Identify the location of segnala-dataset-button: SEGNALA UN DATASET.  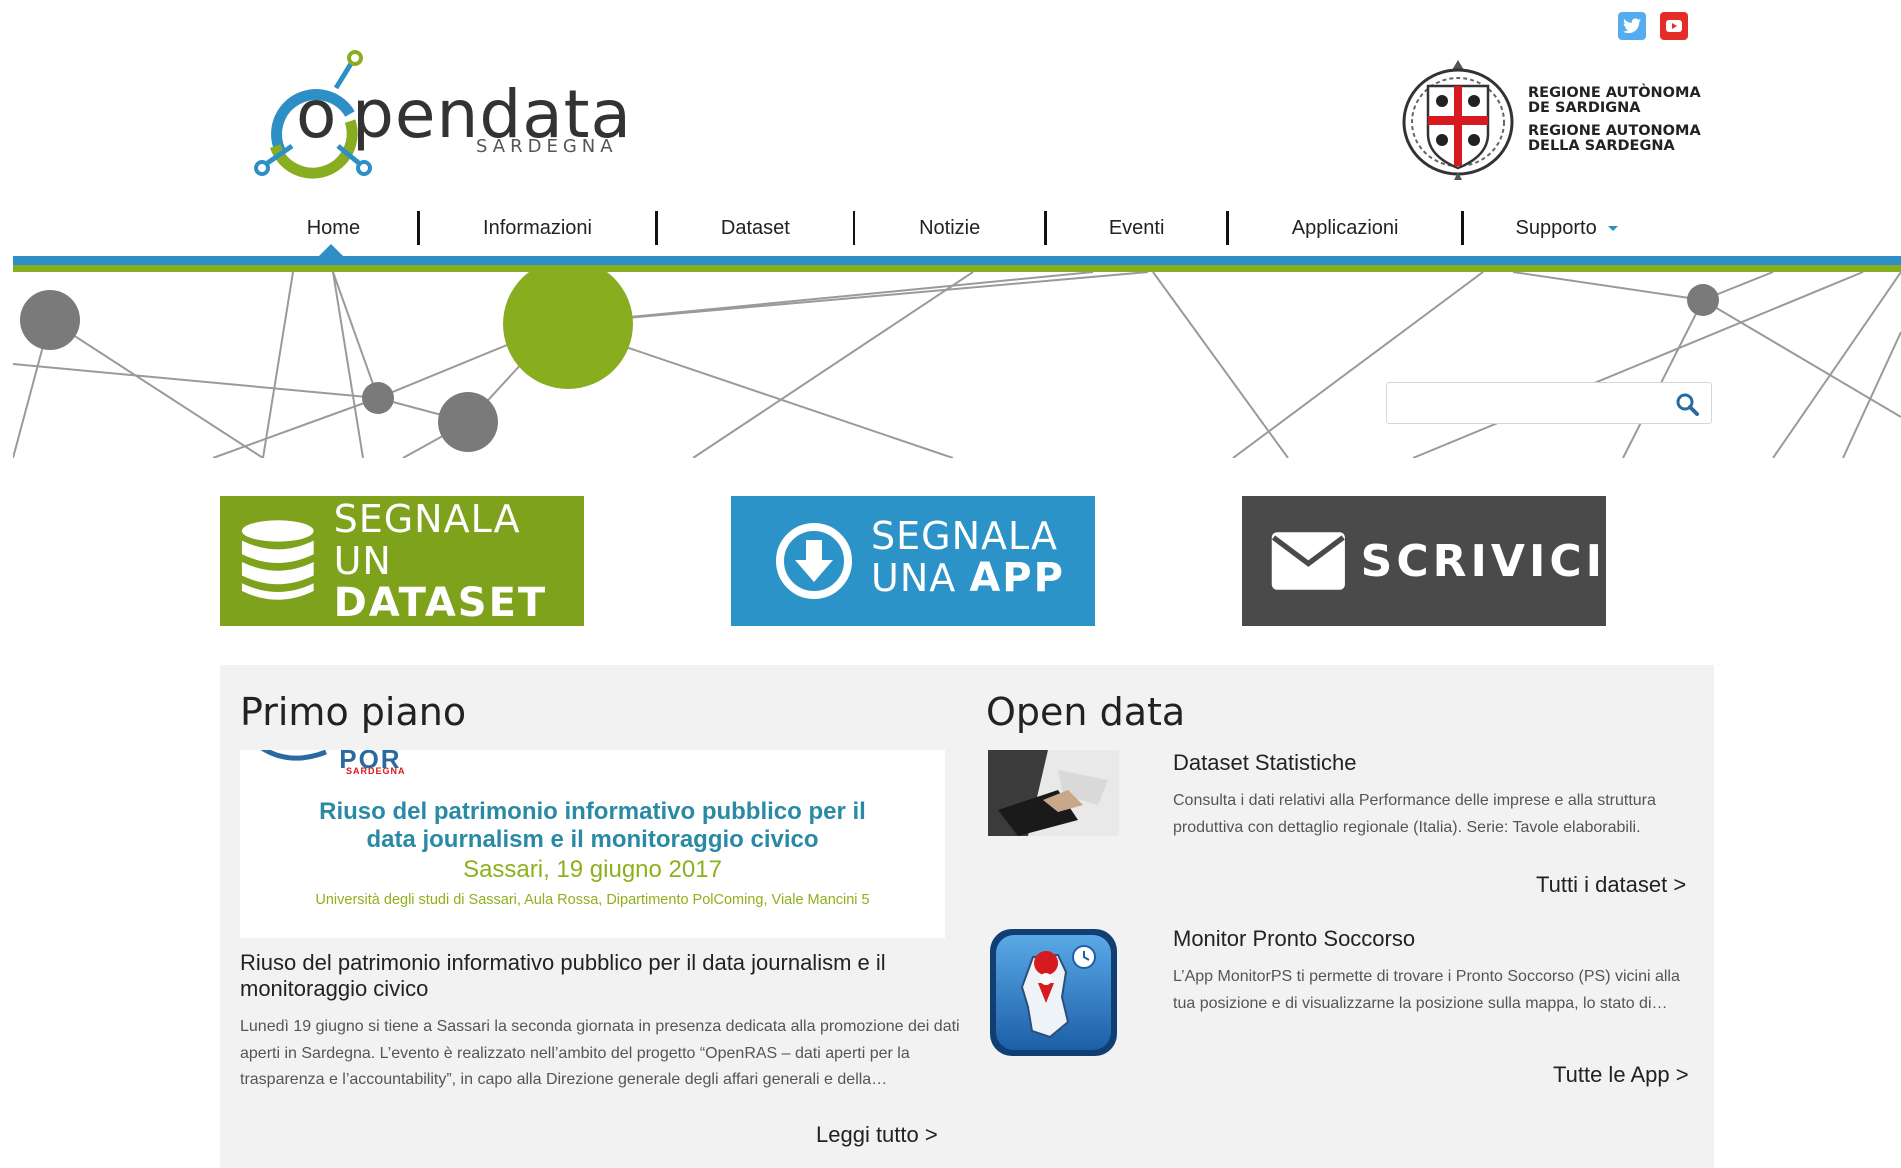
(402, 561).